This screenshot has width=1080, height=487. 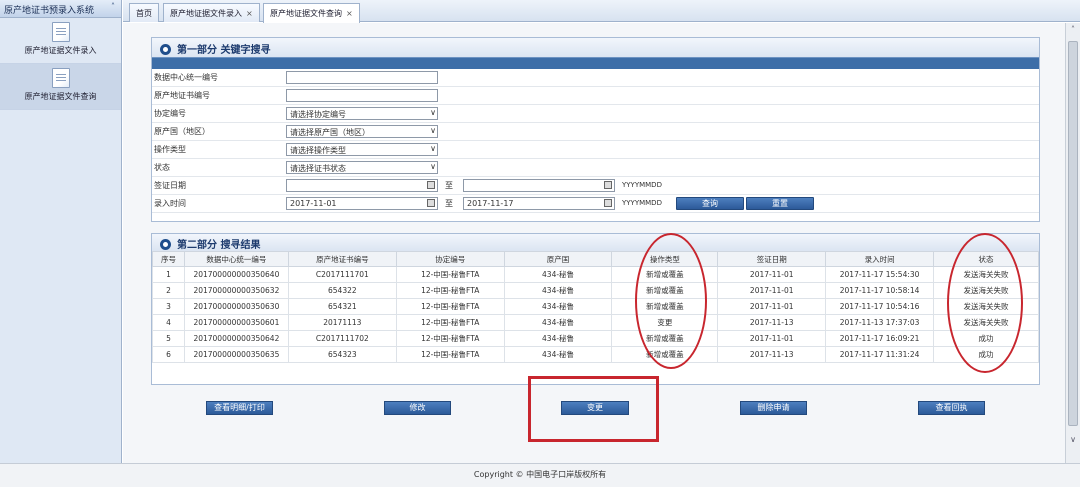 What do you see at coordinates (880, 274) in the screenshot?
I see `cell-entry-time: 2017-11-17 15:54:30` at bounding box center [880, 274].